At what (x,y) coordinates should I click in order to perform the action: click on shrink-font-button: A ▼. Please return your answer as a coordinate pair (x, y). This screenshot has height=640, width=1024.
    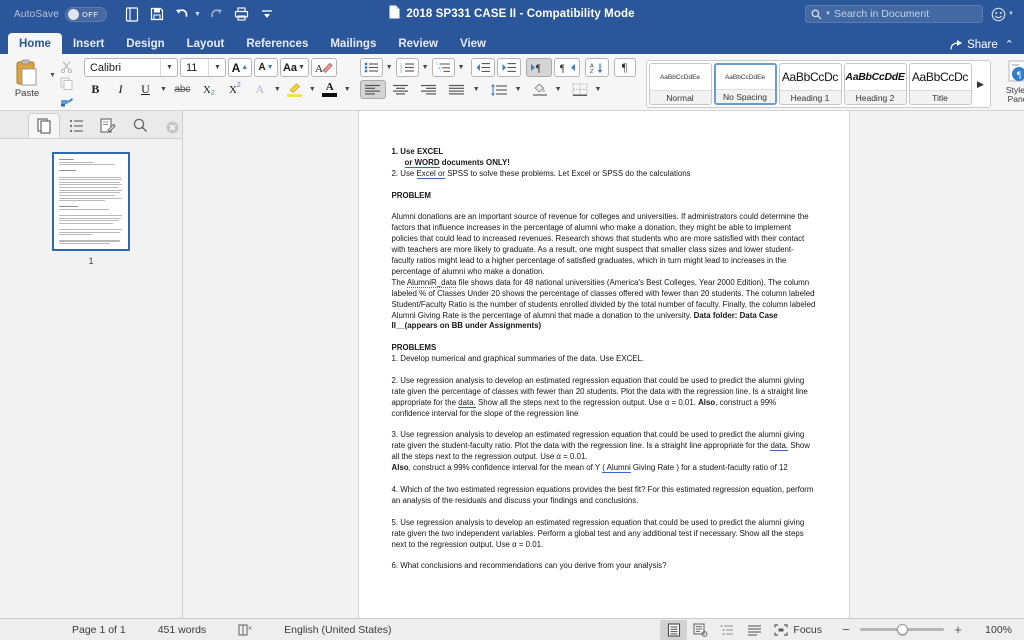
    Looking at the image, I should click on (265, 67).